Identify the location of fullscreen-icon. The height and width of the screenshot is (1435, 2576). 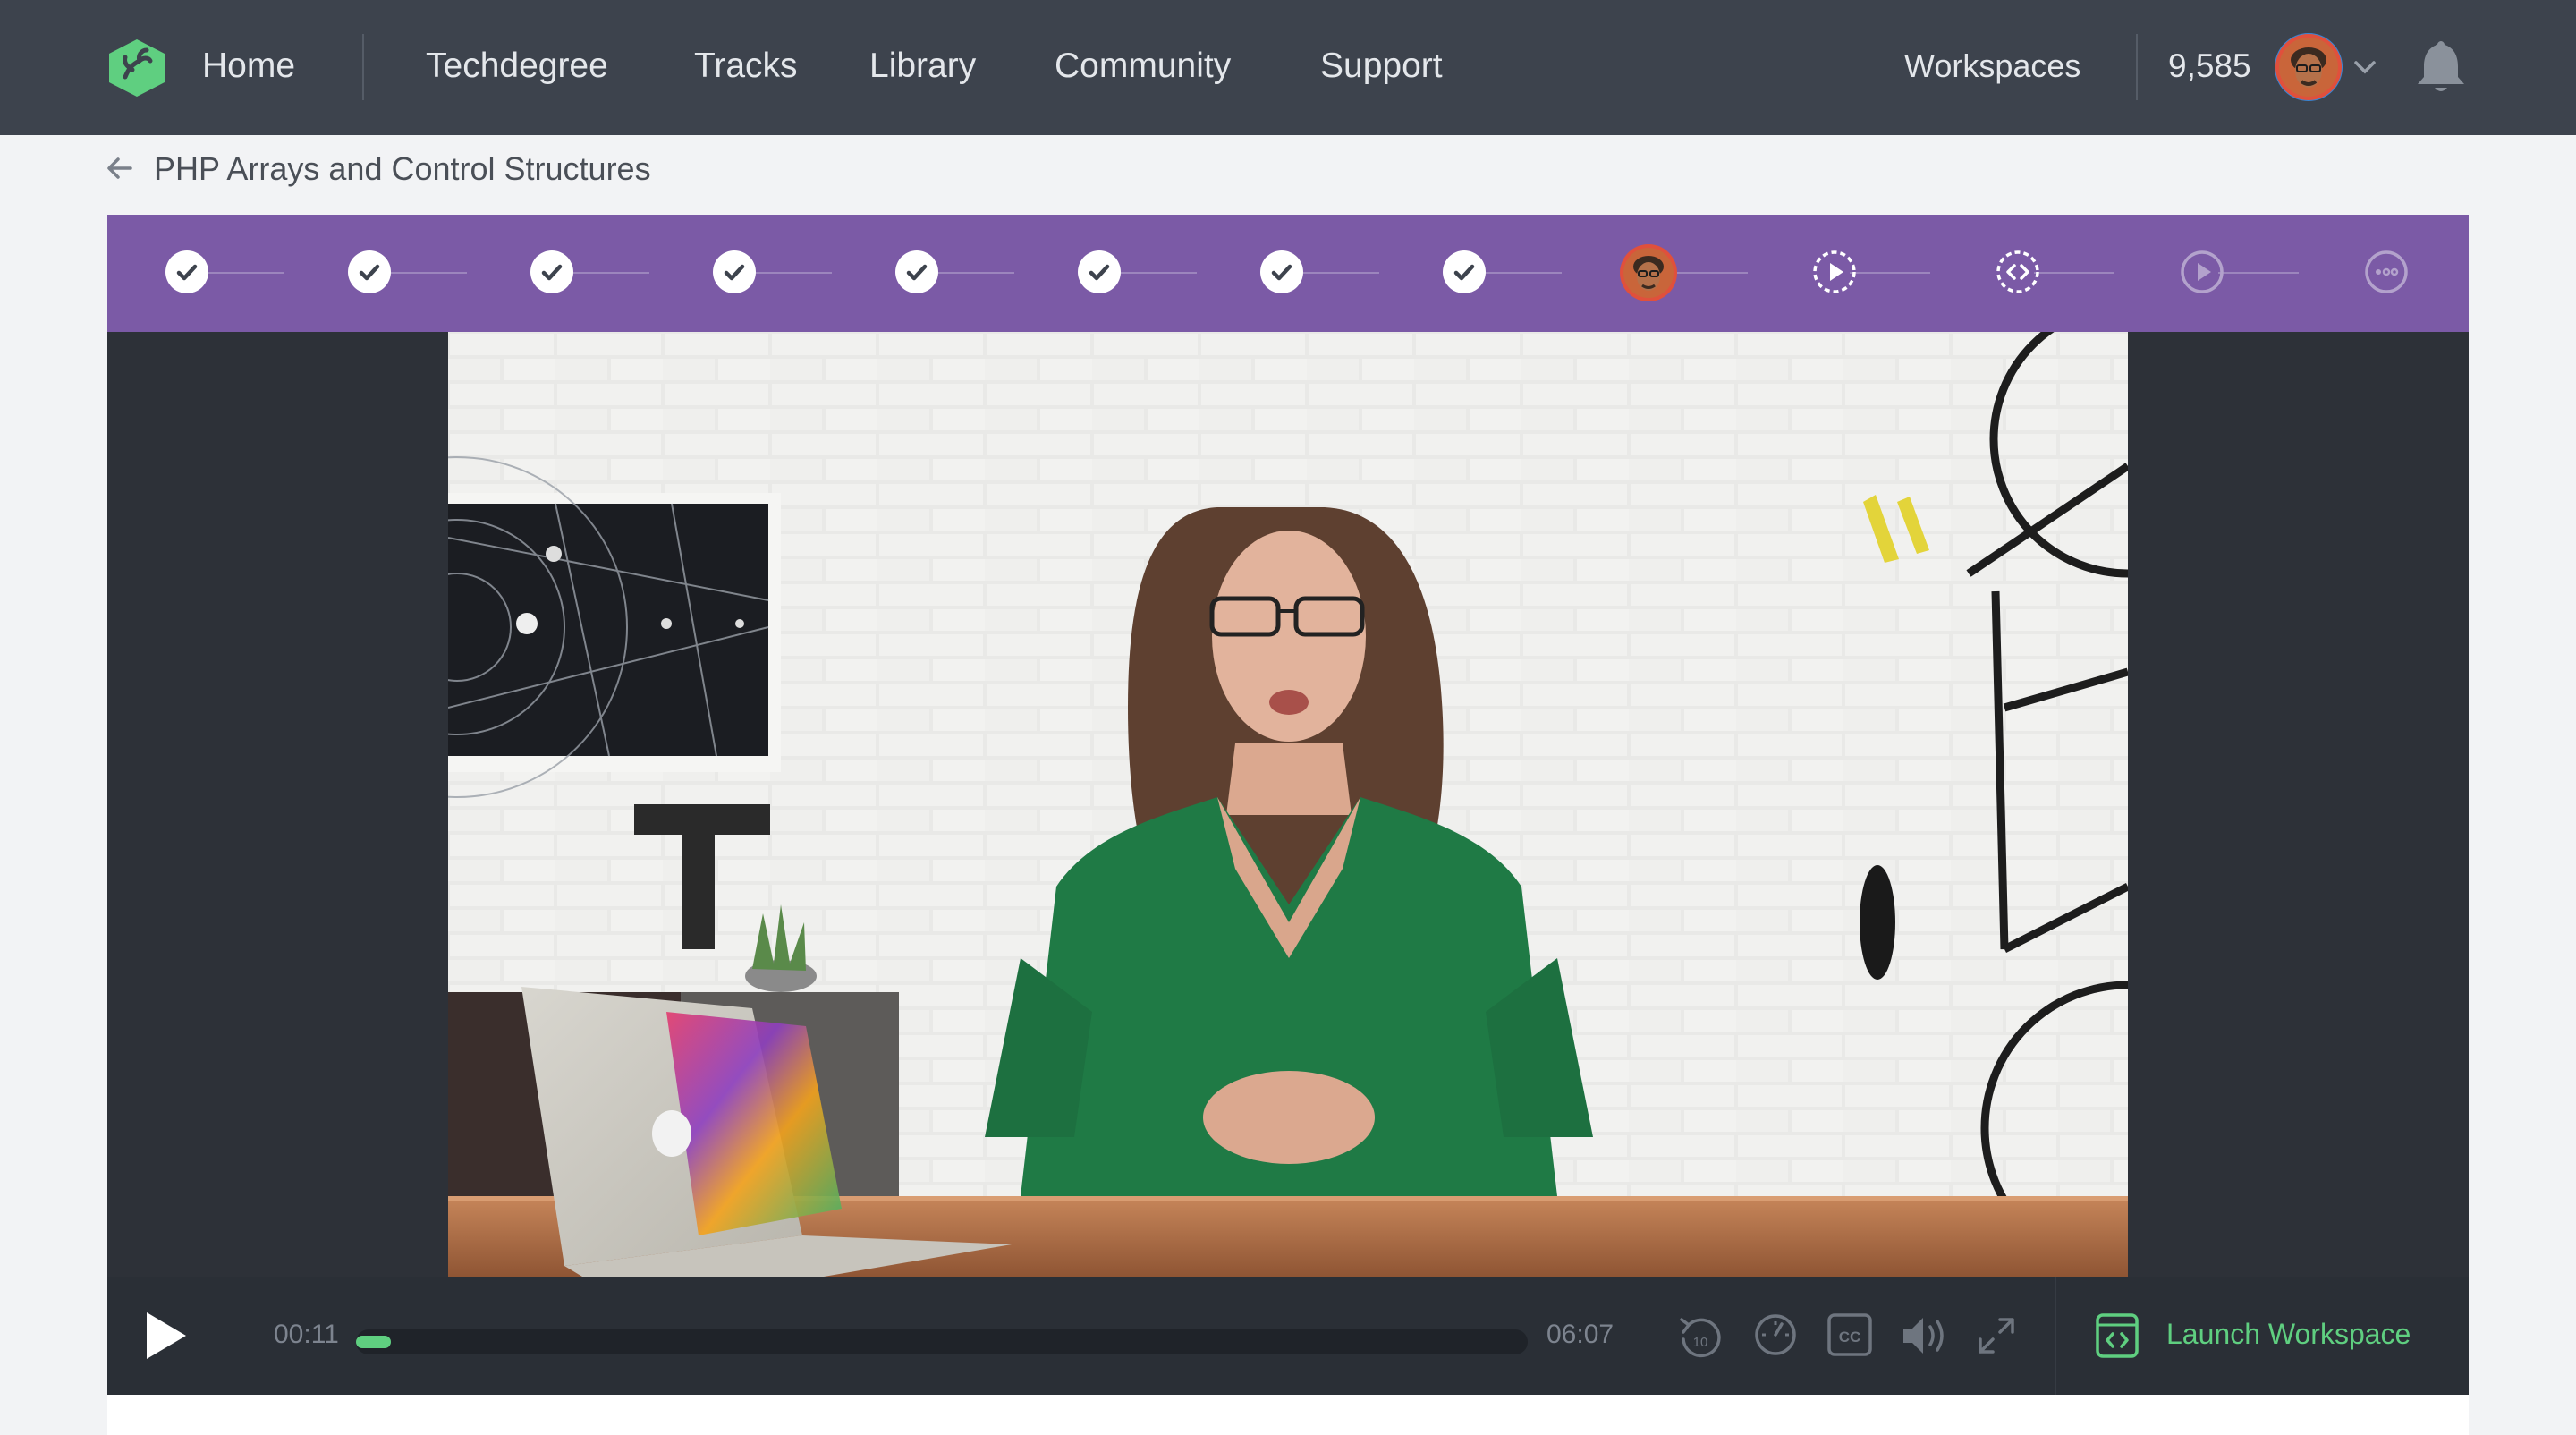
(1996, 1335).